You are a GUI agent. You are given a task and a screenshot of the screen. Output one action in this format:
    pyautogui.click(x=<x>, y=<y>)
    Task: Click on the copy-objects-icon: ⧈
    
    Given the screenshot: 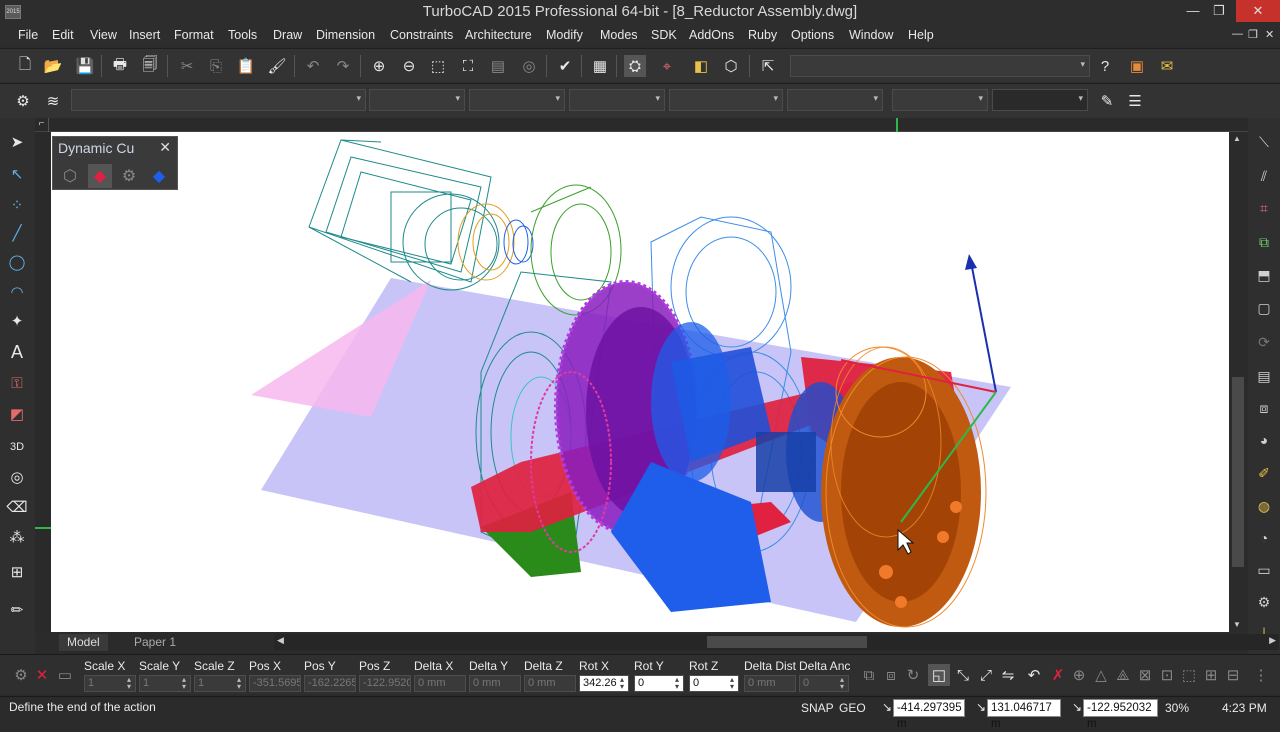 What is the action you would take?
    pyautogui.click(x=891, y=675)
    